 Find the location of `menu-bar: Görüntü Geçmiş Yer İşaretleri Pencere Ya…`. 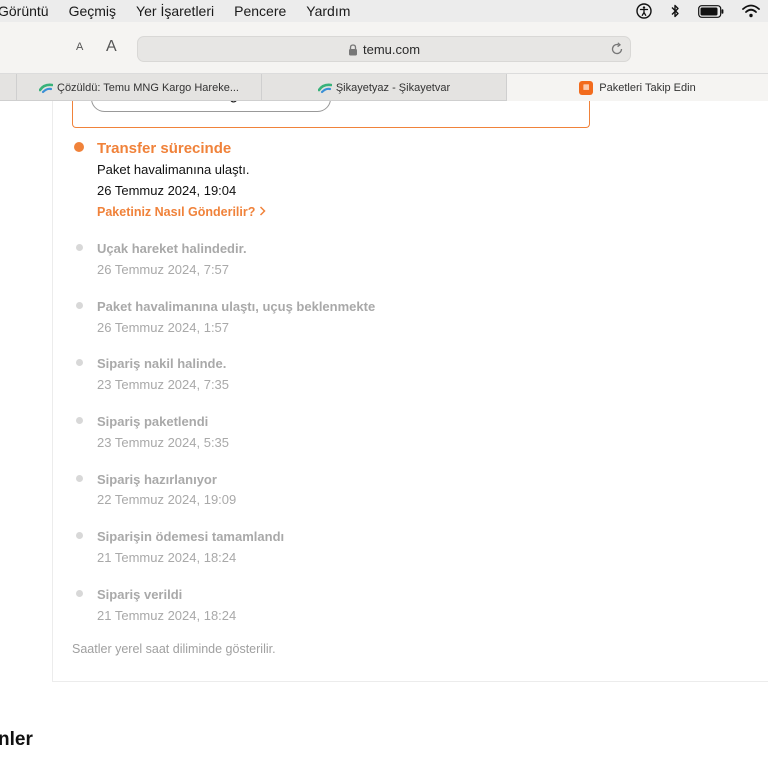

menu-bar: Görüntü Geçmiş Yer İşaretleri Pencere Ya… is located at coordinates (384, 11).